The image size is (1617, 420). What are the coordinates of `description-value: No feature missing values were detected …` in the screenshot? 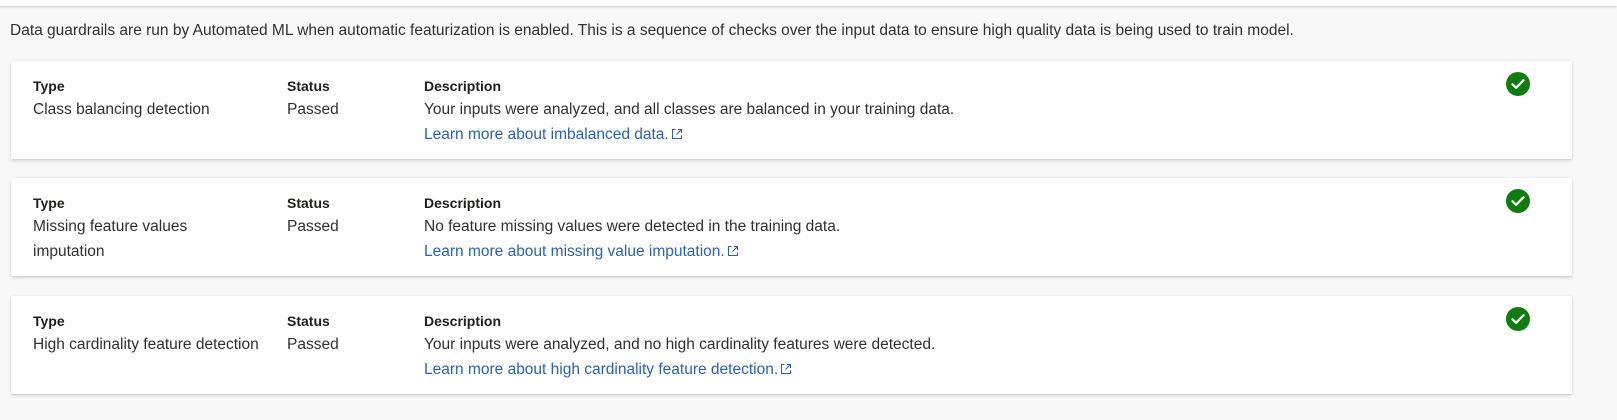 It's located at (632, 226).